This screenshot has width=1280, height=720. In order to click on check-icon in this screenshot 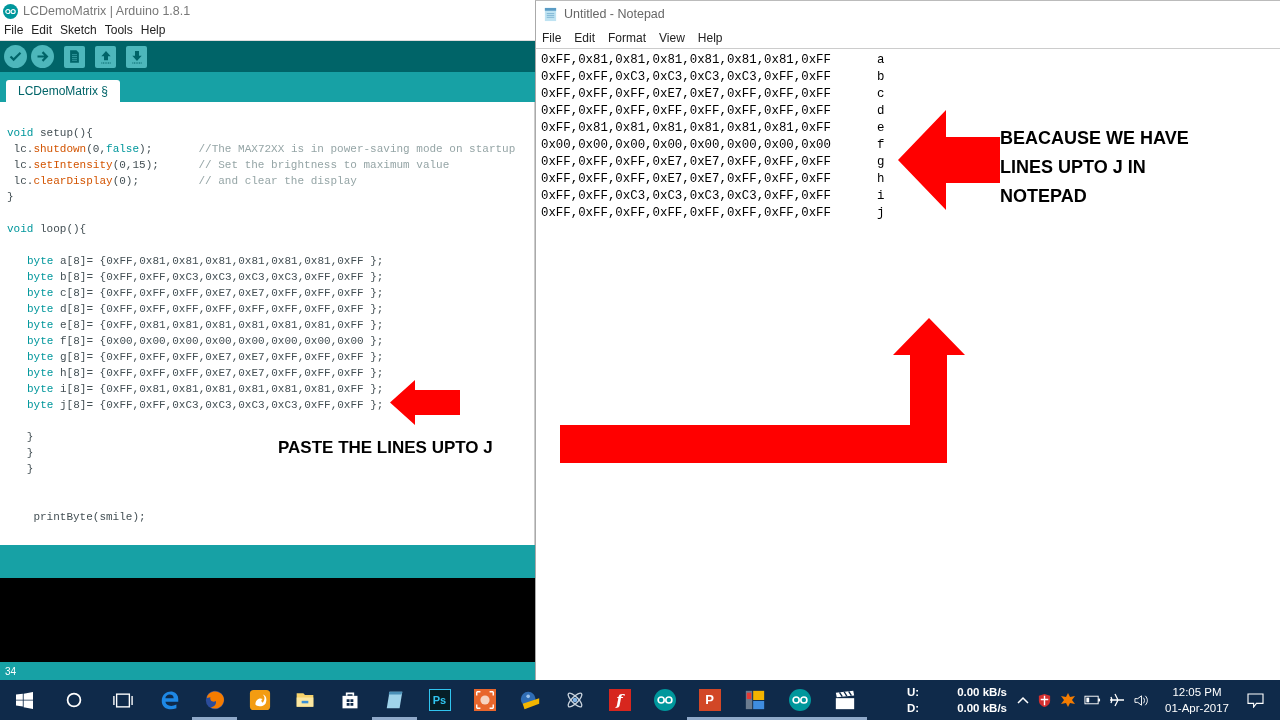, I will do `click(15, 56)`.